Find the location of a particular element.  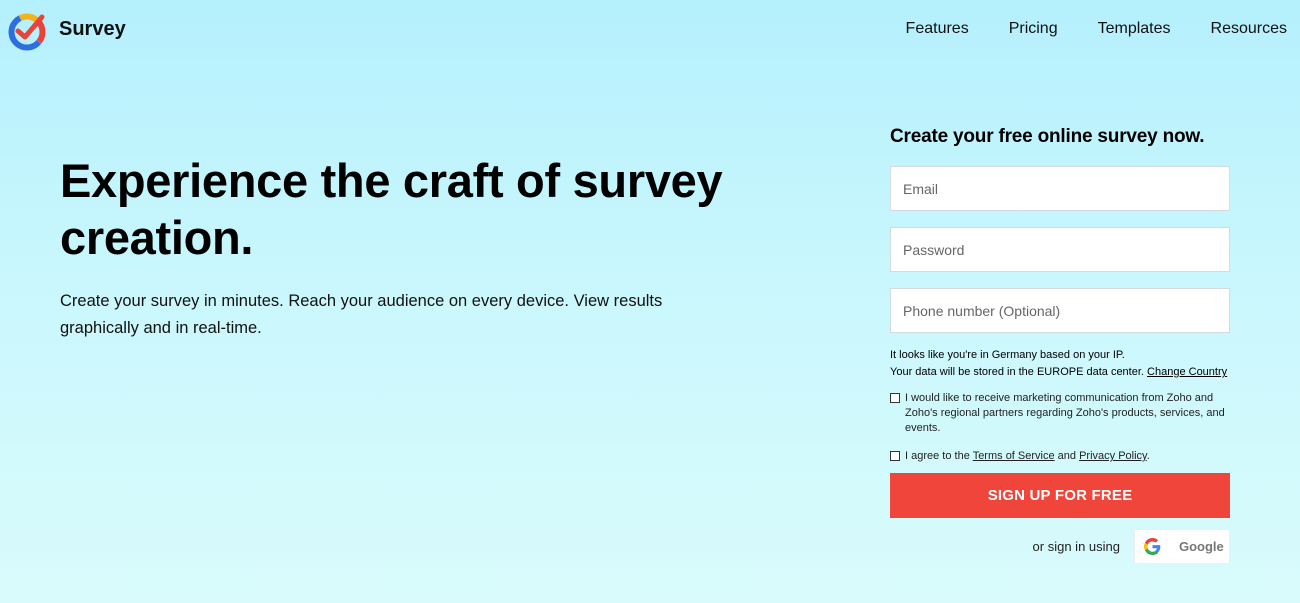

nav-resources: Resources is located at coordinates (1249, 29).